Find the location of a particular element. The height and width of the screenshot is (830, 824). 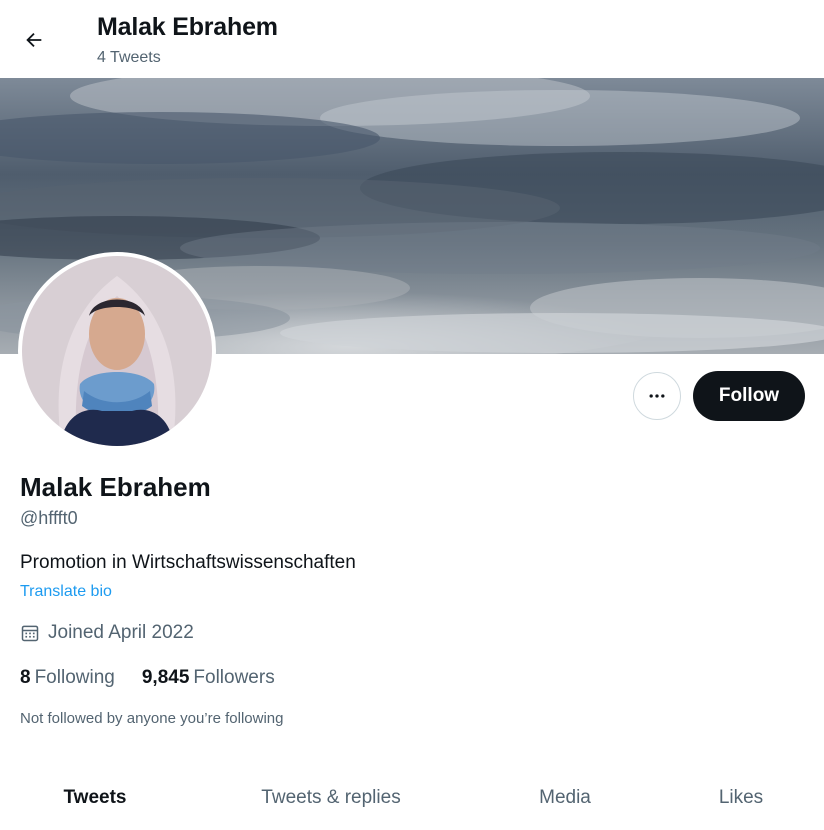

tab-media: Media is located at coordinates (565, 798).